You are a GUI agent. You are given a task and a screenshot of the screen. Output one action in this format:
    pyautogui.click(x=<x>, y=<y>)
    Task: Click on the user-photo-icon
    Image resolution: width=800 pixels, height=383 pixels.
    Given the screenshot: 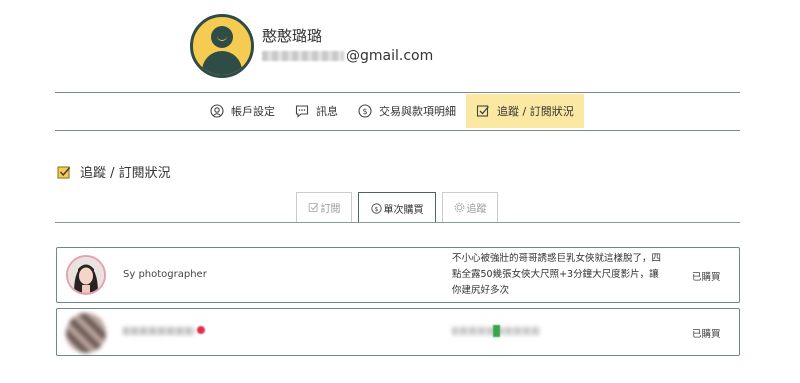 What is the action you would take?
    pyautogui.click(x=86, y=275)
    